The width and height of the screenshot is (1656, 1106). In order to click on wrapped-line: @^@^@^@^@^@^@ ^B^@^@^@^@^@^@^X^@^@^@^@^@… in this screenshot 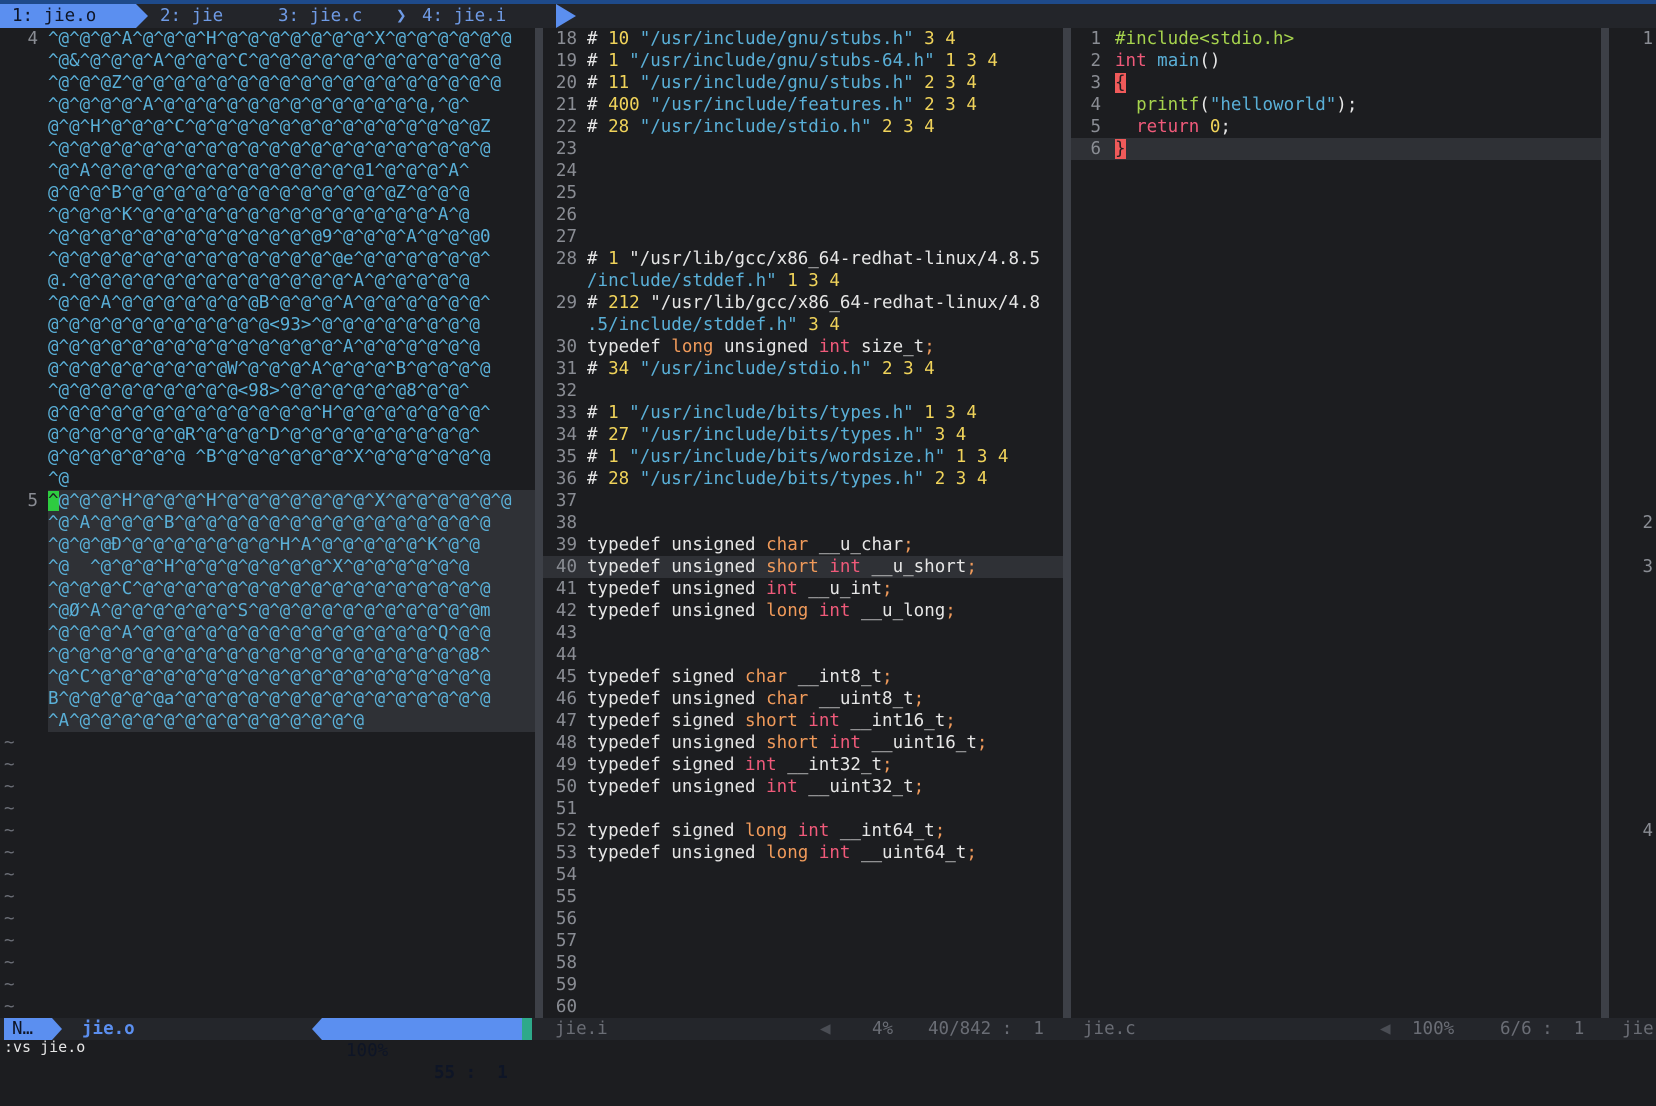, I will do `click(267, 457)`.